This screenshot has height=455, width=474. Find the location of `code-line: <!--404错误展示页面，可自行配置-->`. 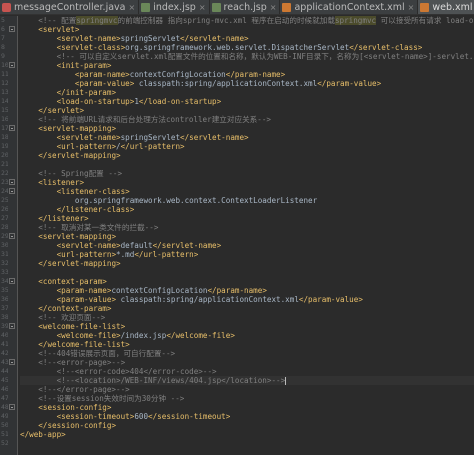

code-line: <!--404错误展示页面，可自行配置--> is located at coordinates (97, 353).